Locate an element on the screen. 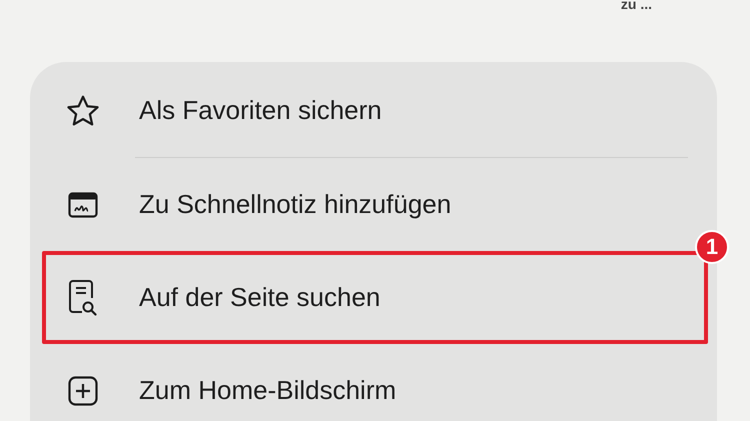  menu-item-label: Als Favoriten sichern is located at coordinates (260, 110).